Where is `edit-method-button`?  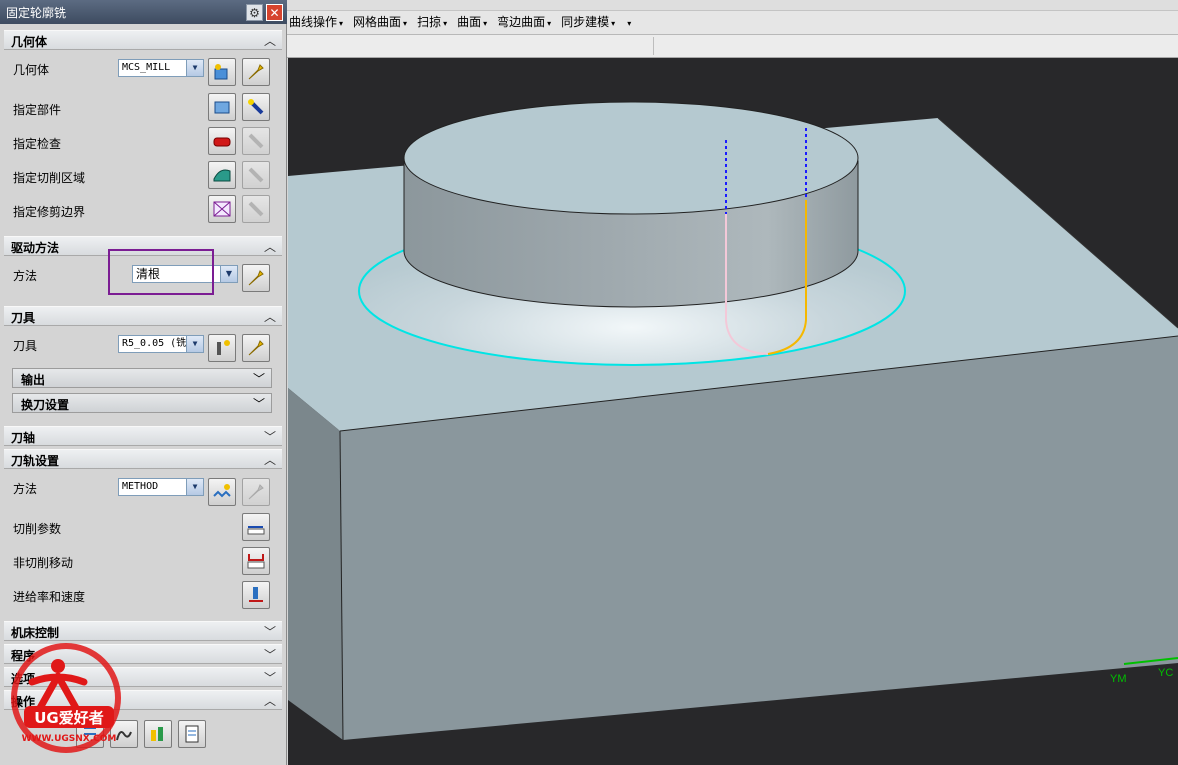
edit-method-button is located at coordinates (256, 492).